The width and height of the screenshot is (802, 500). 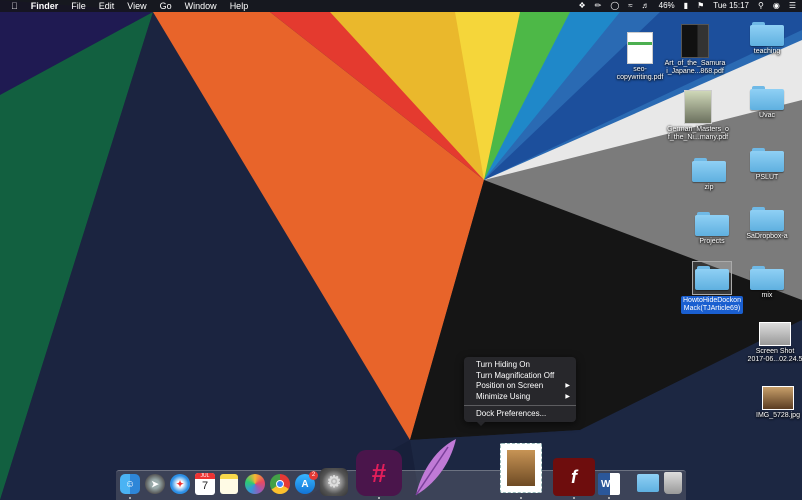 I want to click on desktop-folder-teaching: teaching, so click(x=764, y=39).